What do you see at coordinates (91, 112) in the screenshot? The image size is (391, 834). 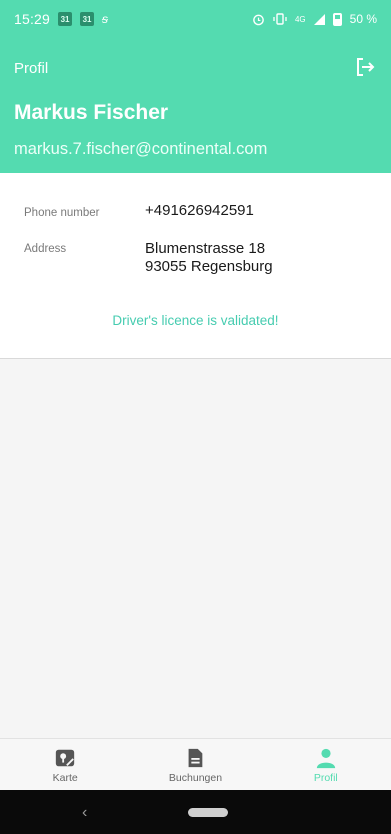 I see `user-name: Markus Fischer` at bounding box center [91, 112].